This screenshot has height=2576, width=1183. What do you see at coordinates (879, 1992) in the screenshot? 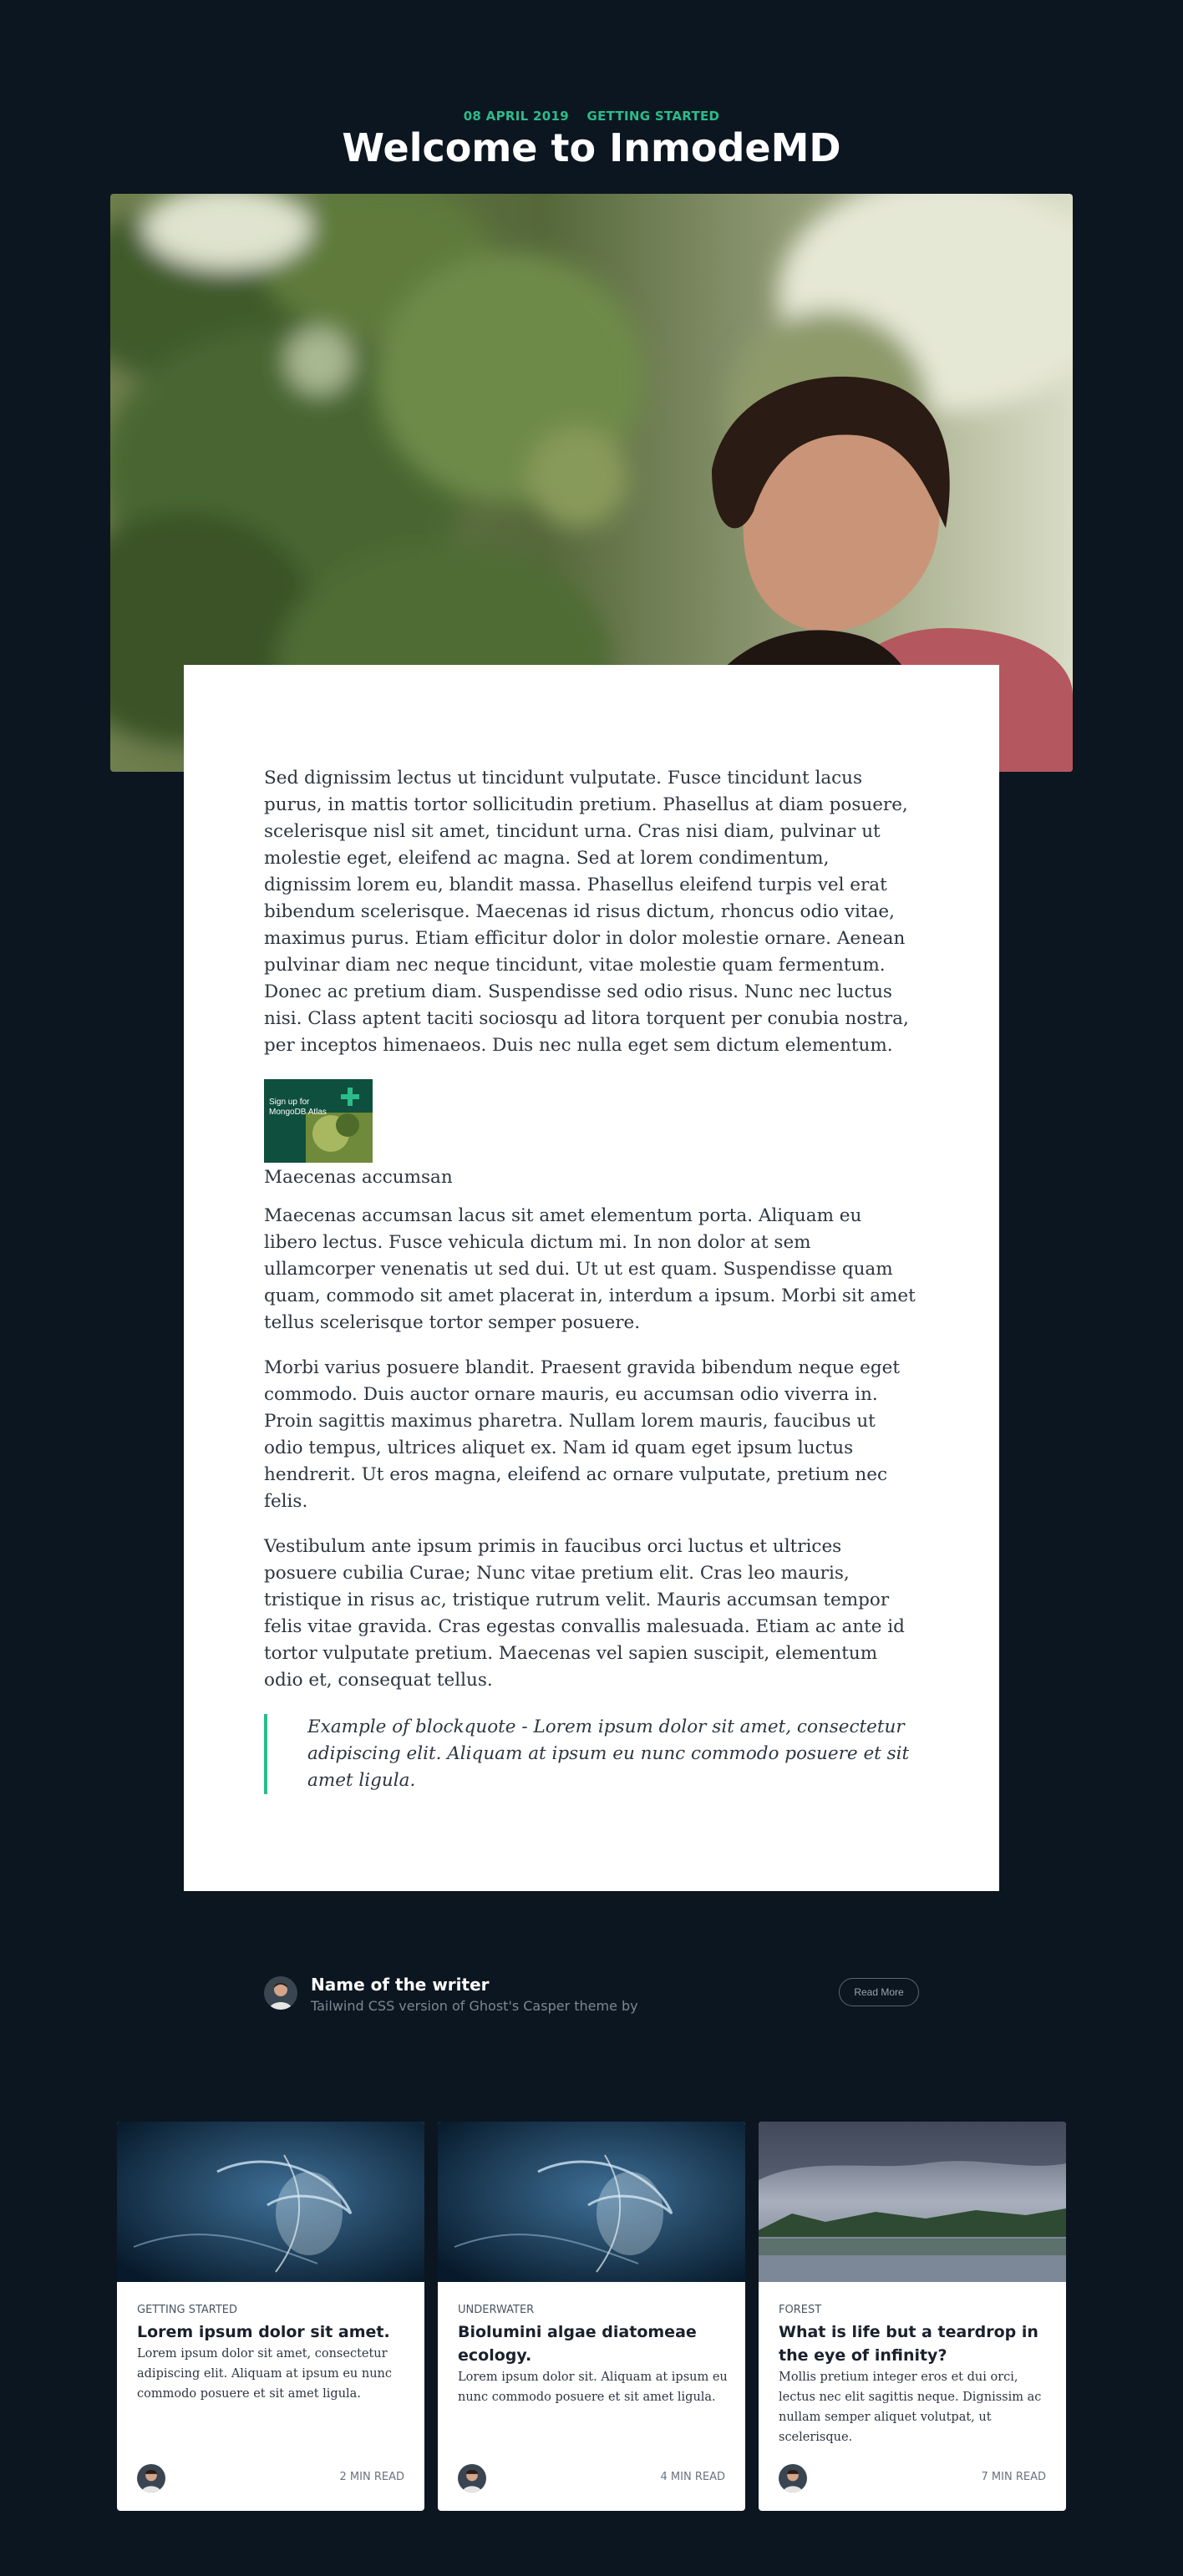
I see `read-more-button: Read More` at bounding box center [879, 1992].